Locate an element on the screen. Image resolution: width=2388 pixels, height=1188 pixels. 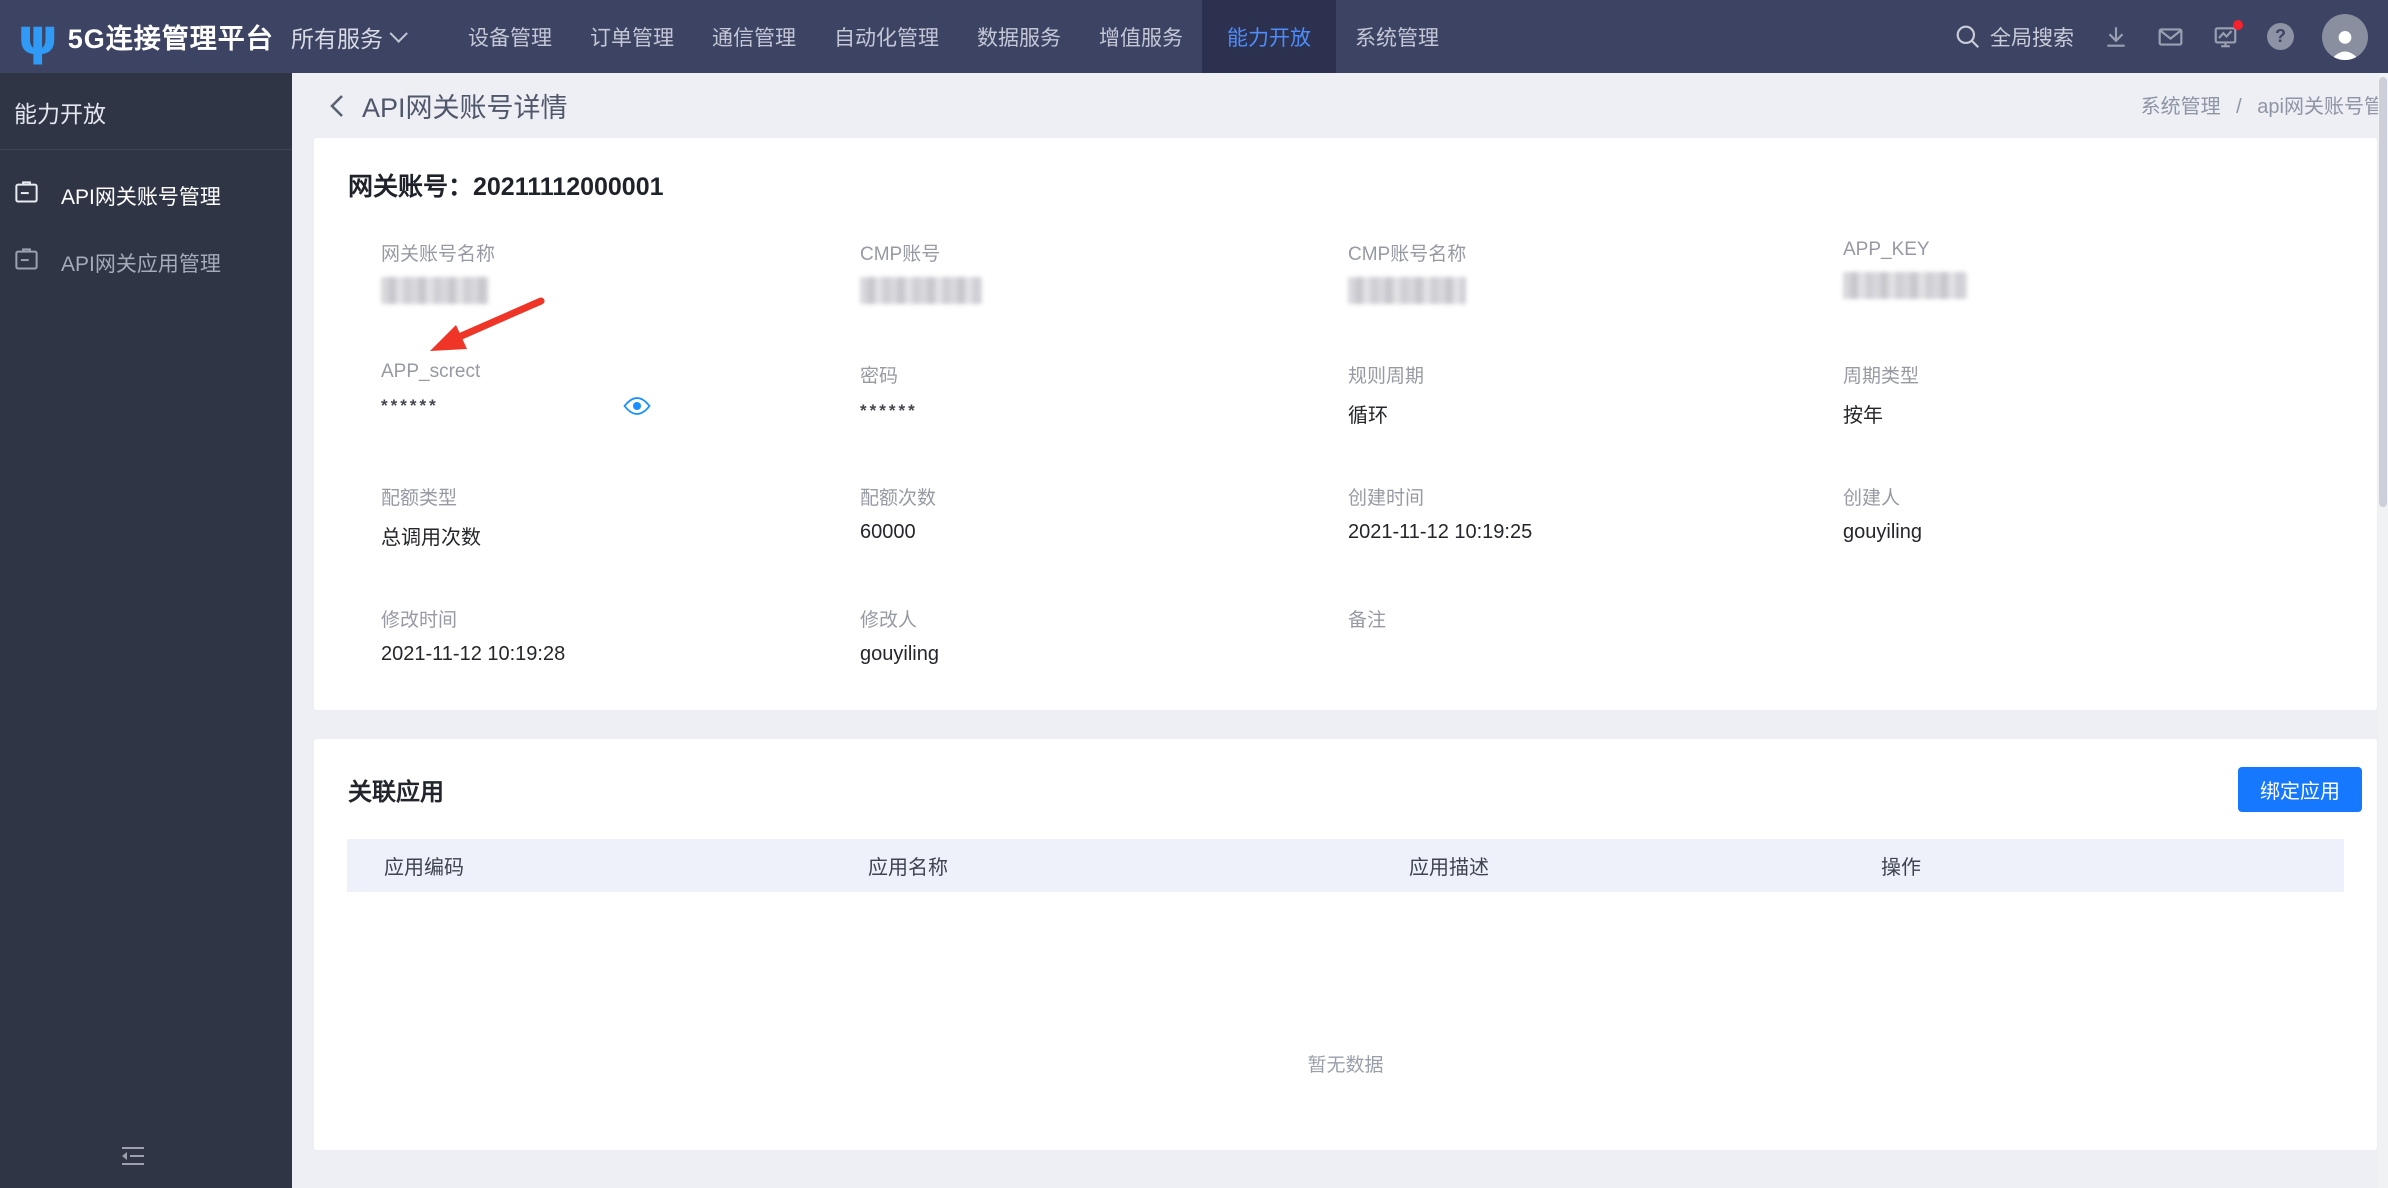
nav-item-3: 通信管理 is located at coordinates (754, 36).